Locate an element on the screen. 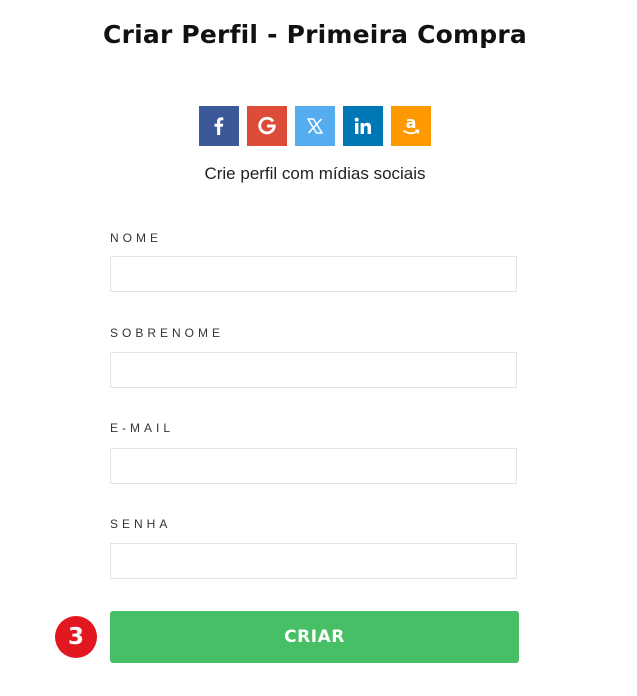 The height and width of the screenshot is (696, 637). google-icon is located at coordinates (267, 126).